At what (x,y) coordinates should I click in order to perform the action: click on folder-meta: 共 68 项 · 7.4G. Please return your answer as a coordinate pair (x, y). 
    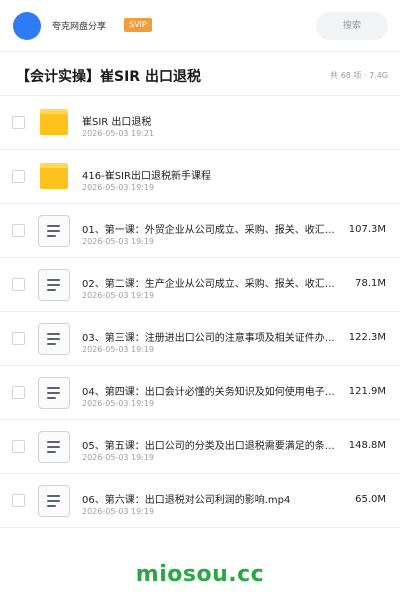
    Looking at the image, I should click on (359, 75).